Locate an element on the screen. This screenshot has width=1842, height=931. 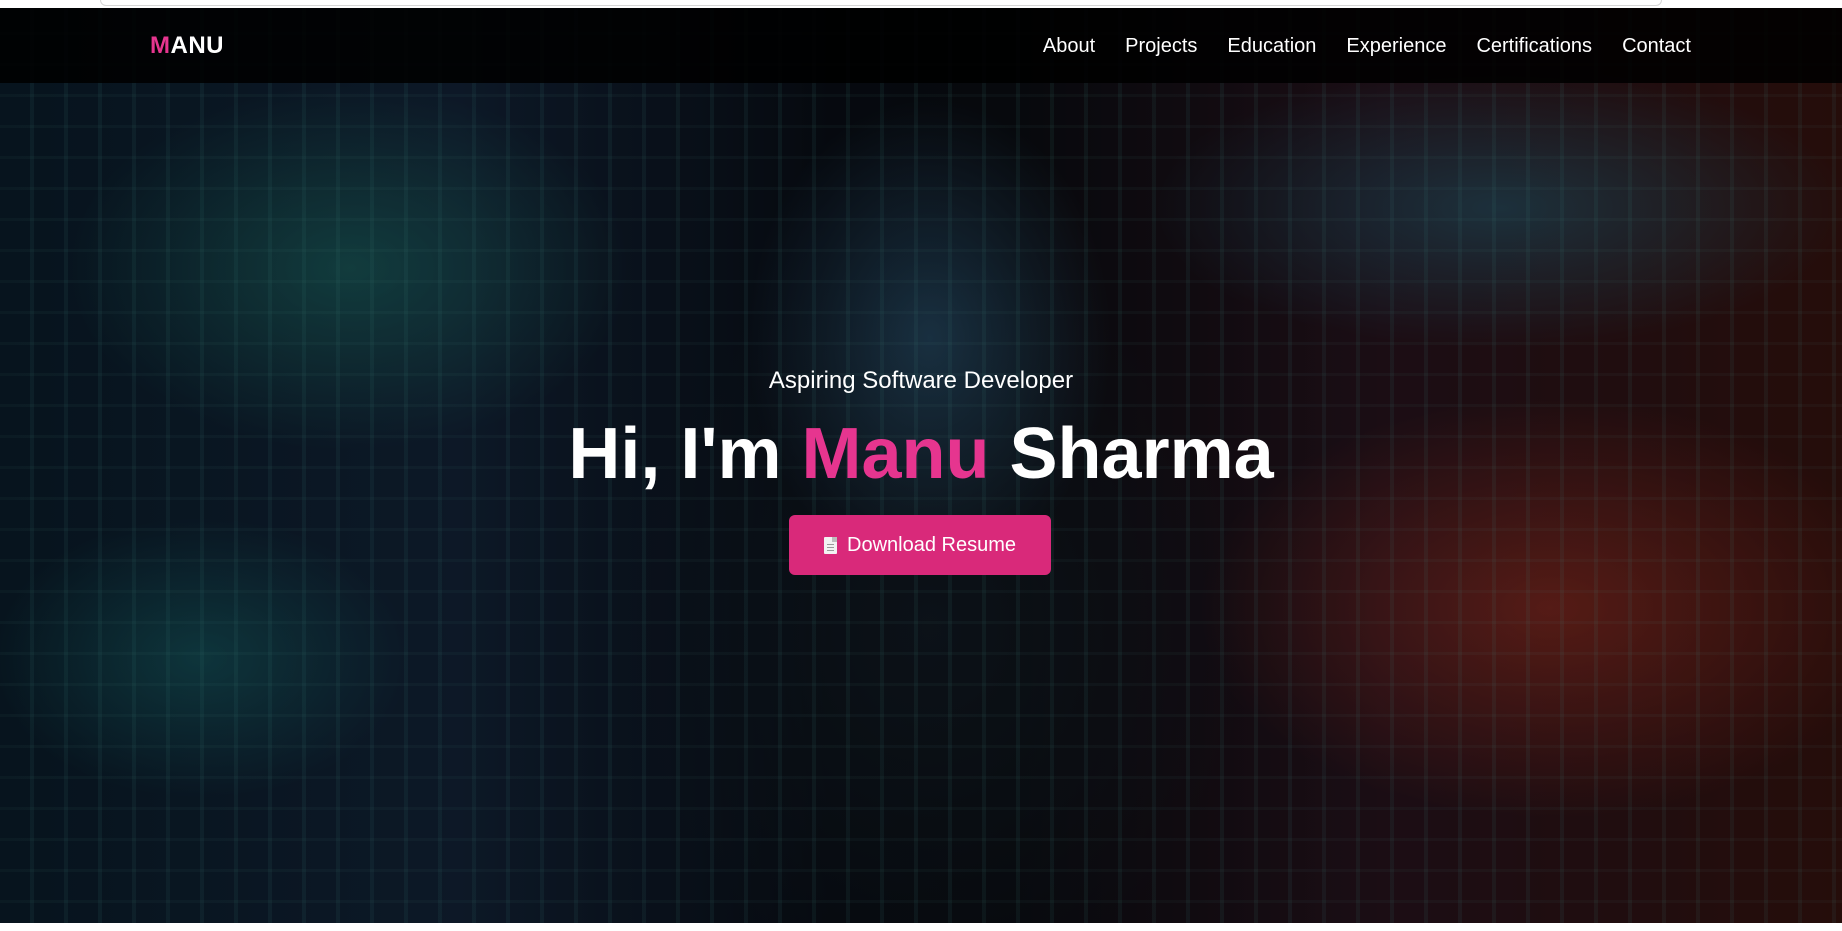
nav-link-experience: Experience is located at coordinates (1396, 46).